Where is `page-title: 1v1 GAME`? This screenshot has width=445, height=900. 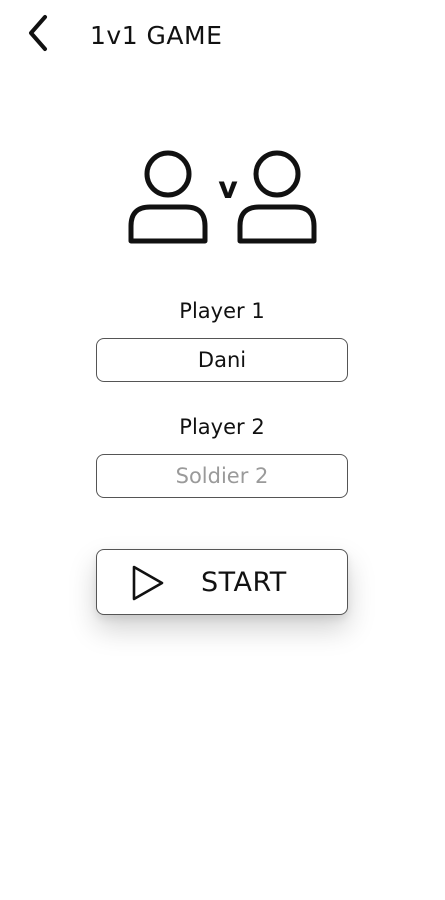
page-title: 1v1 GAME is located at coordinates (156, 35).